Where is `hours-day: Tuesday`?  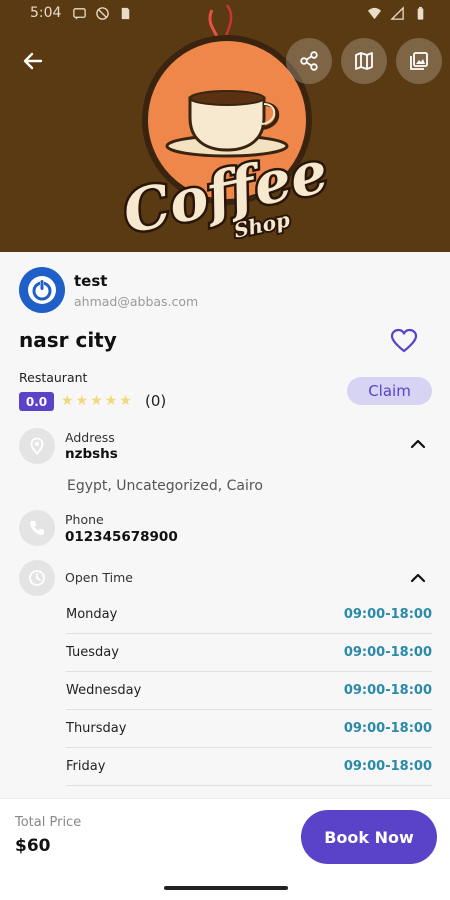 hours-day: Tuesday is located at coordinates (92, 652).